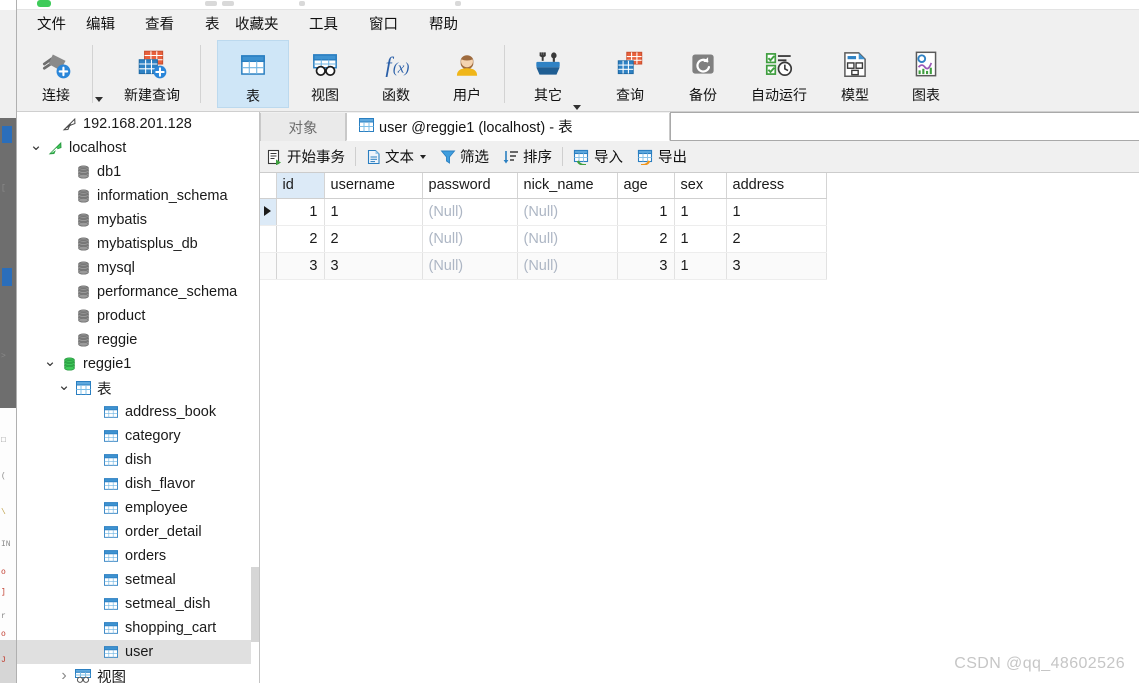 Image resolution: width=1139 pixels, height=683 pixels. What do you see at coordinates (779, 74) in the screenshot?
I see `toolbar-automation: 自动运行` at bounding box center [779, 74].